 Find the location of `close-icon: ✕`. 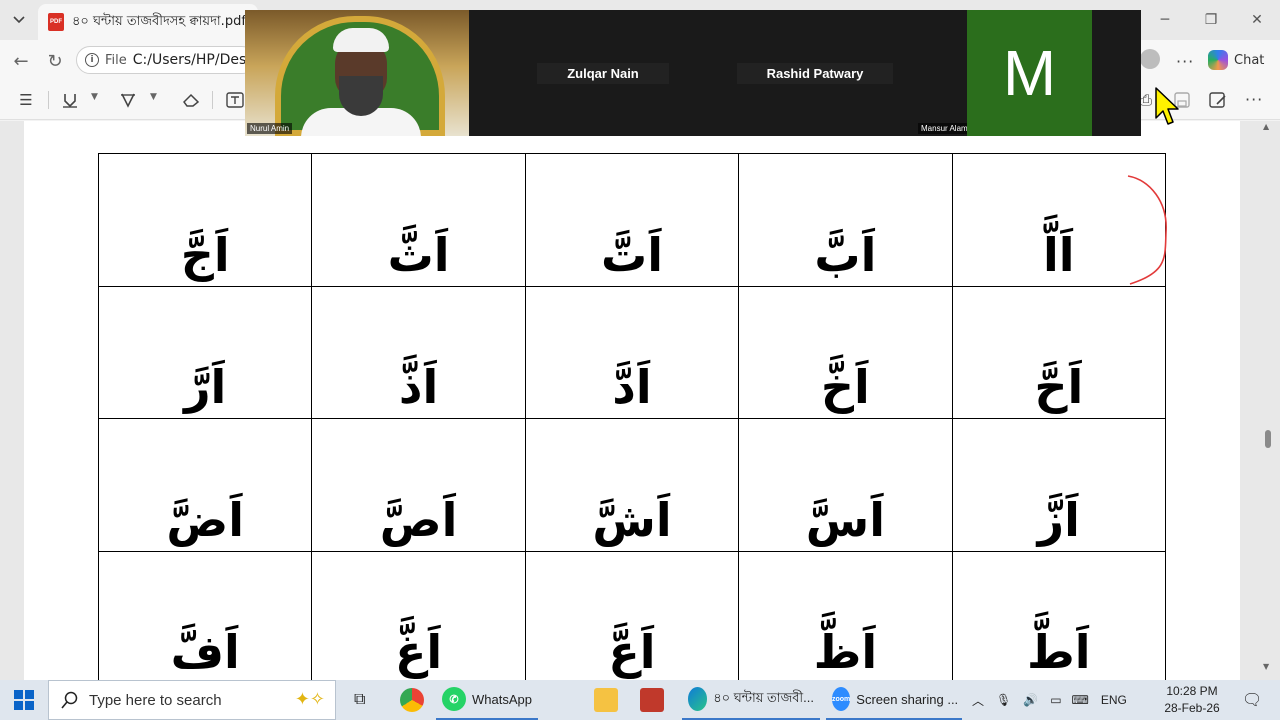

close-icon: ✕ is located at coordinates (1257, 20).